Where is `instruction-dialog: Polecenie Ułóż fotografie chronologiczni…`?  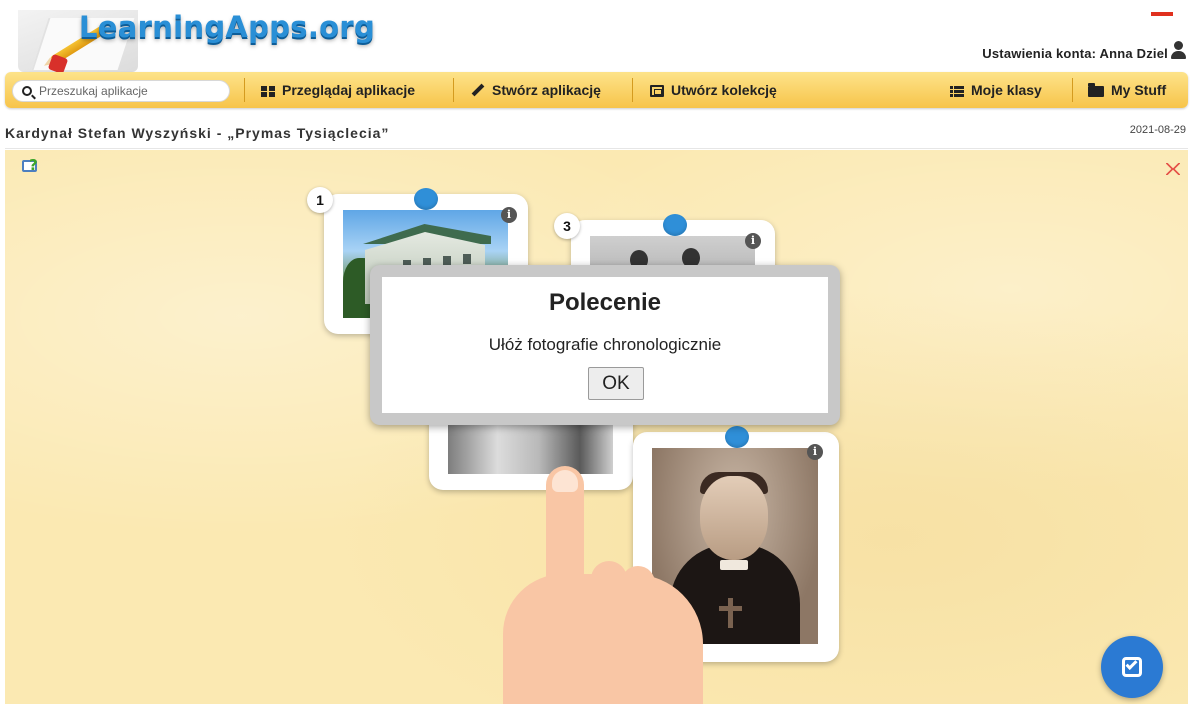
instruction-dialog: Polecenie Ułóż fotografie chronologiczni… is located at coordinates (605, 345).